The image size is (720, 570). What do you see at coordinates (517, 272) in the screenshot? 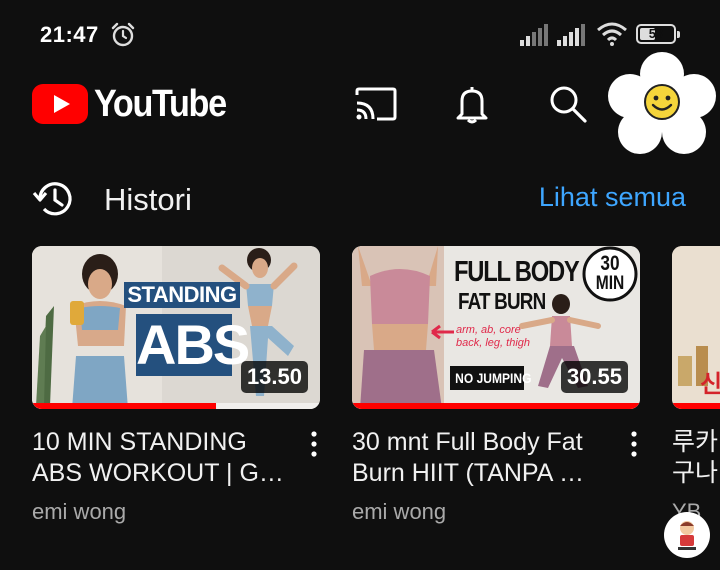
I see `thumbnail-text-line1: FULL BODY` at bounding box center [517, 272].